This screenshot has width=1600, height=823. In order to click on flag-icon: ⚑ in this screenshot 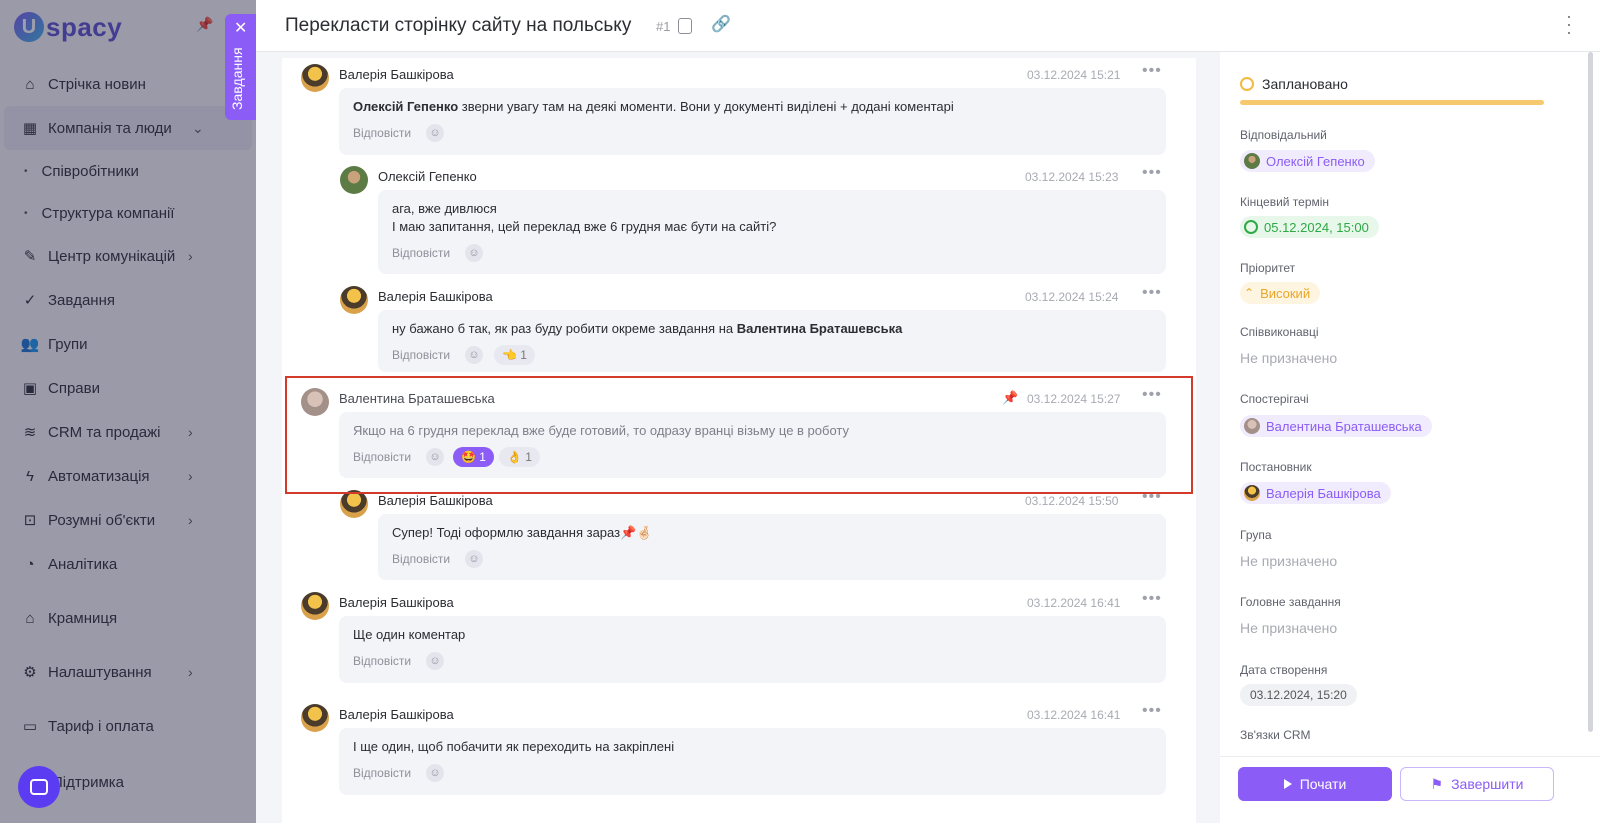, I will do `click(1437, 783)`.